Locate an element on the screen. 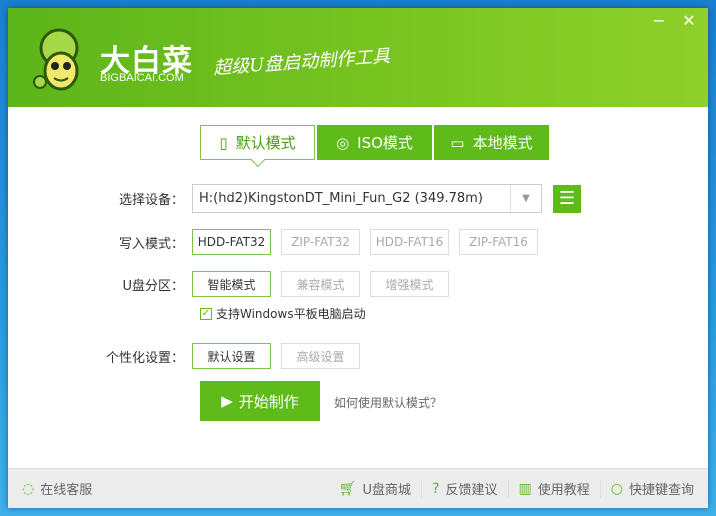 The image size is (716, 516). partition-enhanced: 增强模式 is located at coordinates (409, 284).